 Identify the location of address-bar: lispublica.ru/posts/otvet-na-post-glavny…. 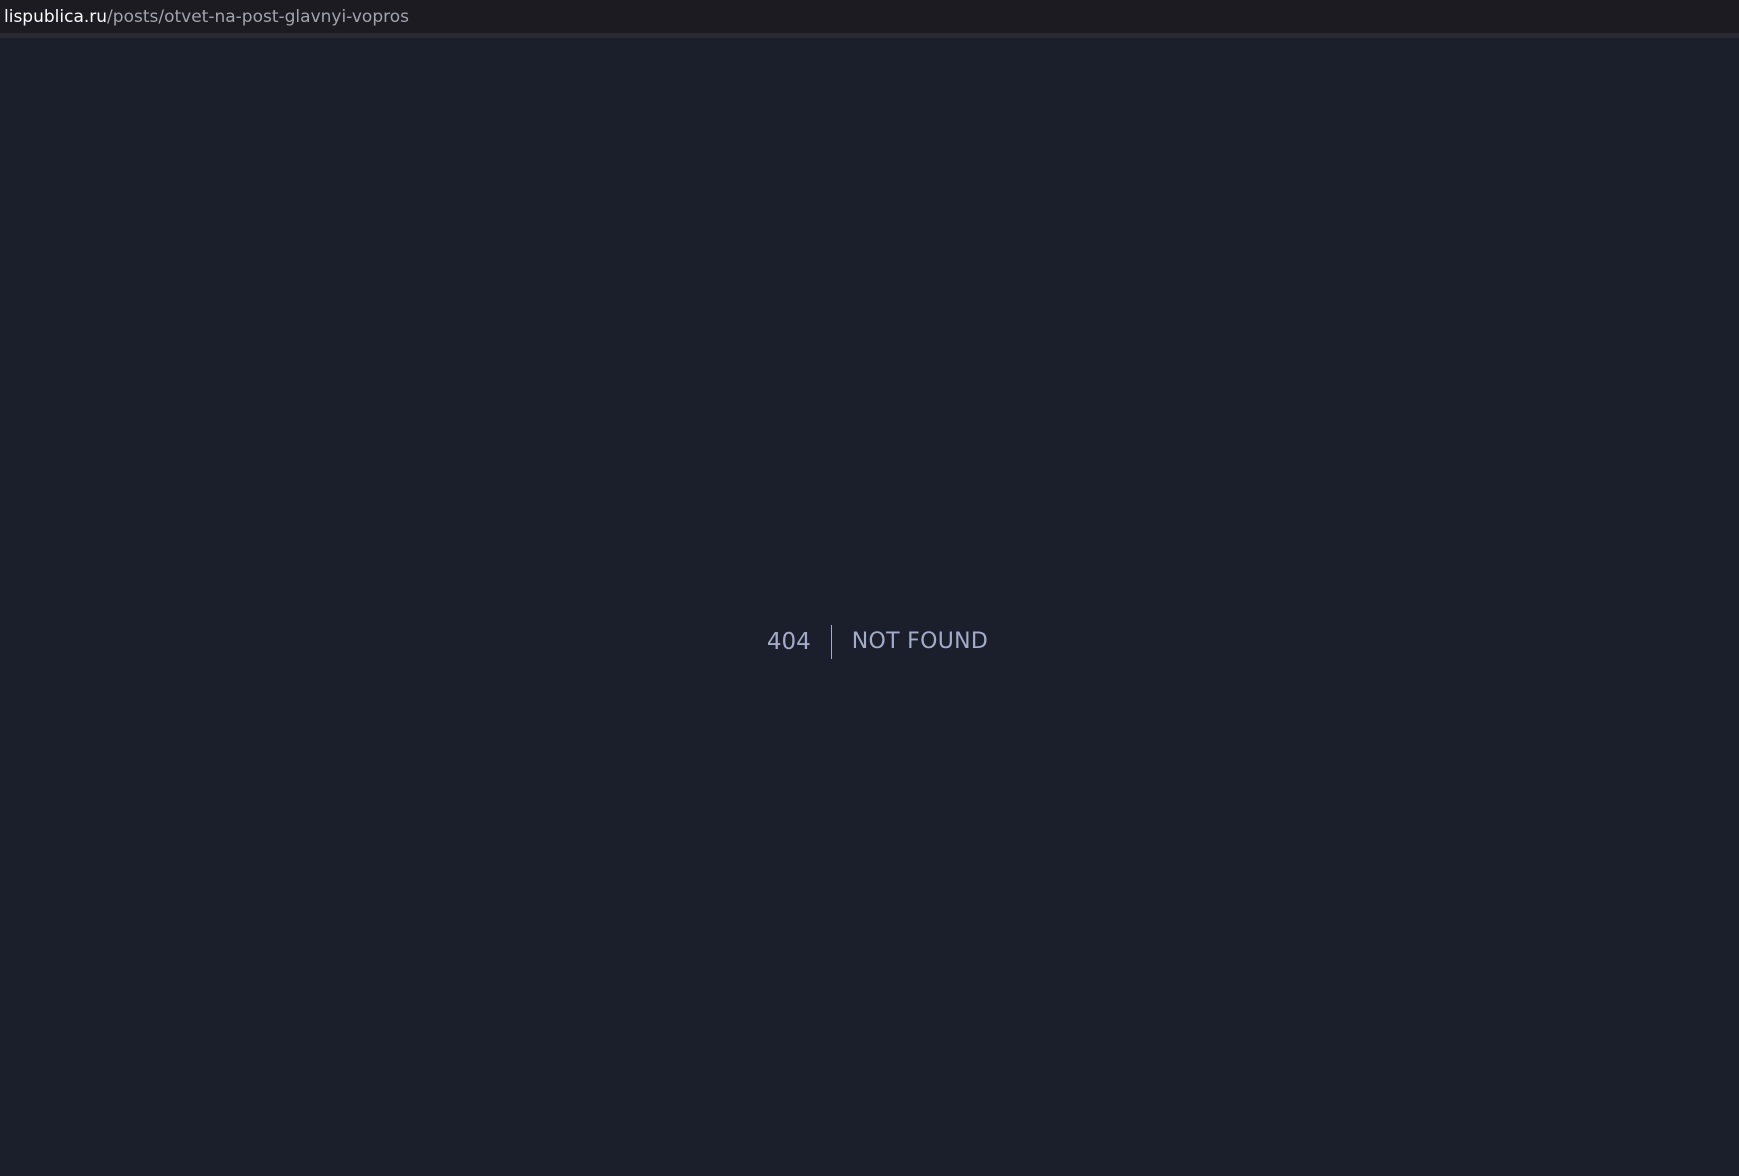
(869, 19).